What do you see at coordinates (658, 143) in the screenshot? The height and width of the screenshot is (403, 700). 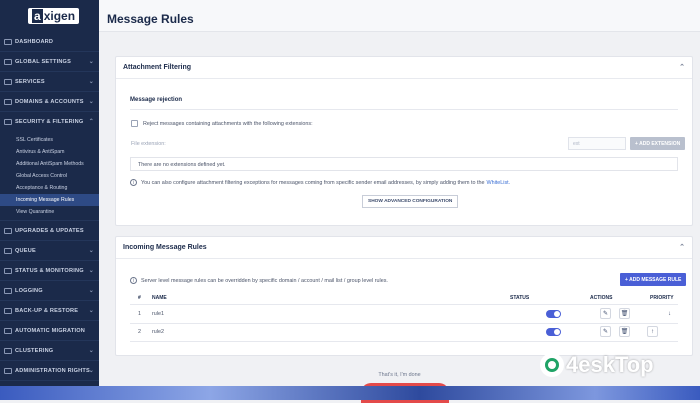 I see `add-extension-button: + ADD EXTENSION` at bounding box center [658, 143].